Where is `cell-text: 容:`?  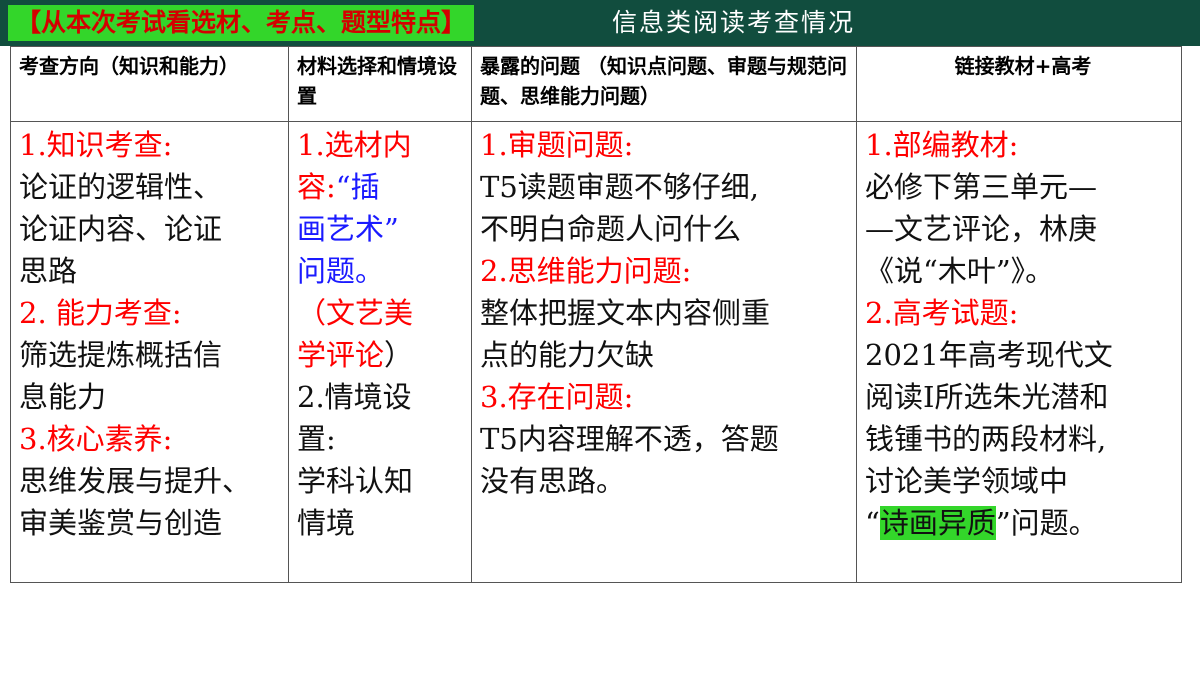 cell-text: 容: is located at coordinates (316, 187).